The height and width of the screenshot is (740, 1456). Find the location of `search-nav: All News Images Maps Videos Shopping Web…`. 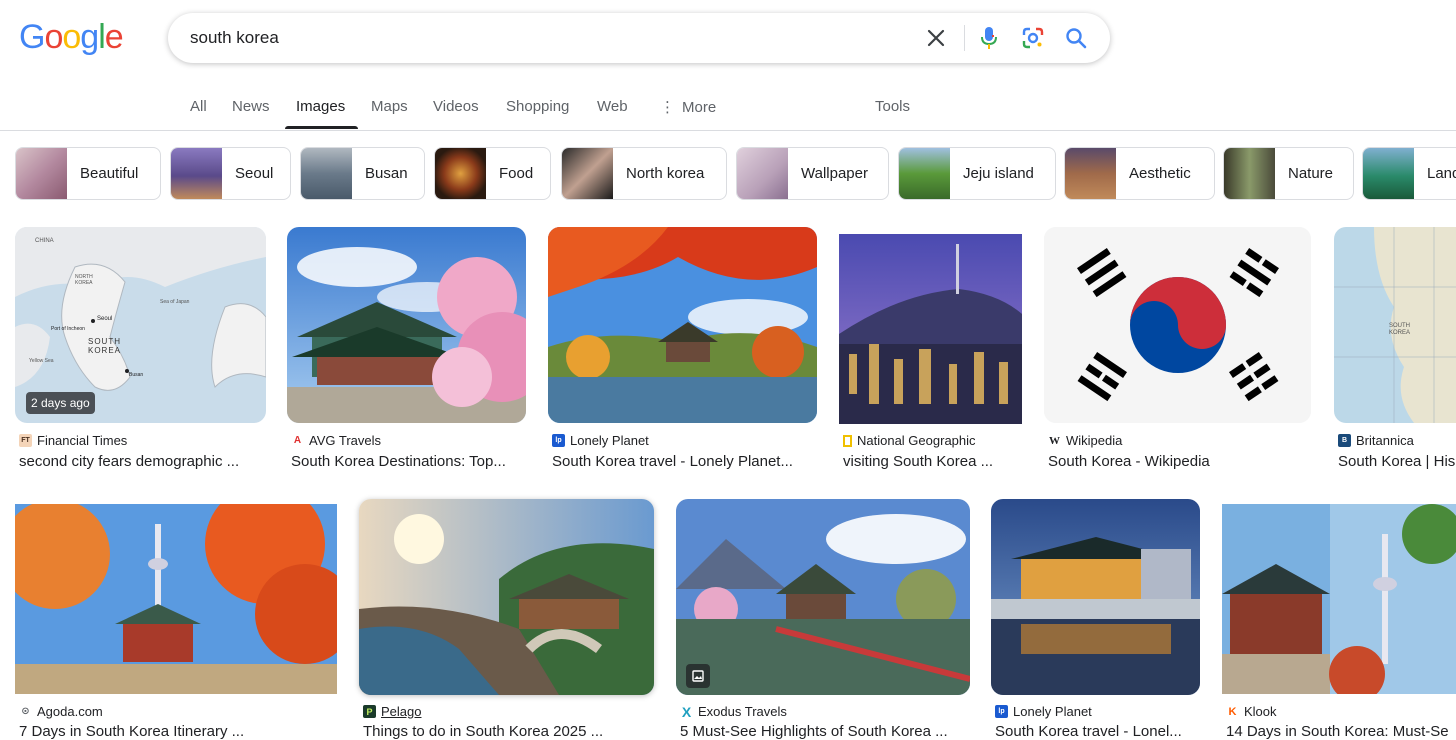

search-nav: All News Images Maps Videos Shopping Web… is located at coordinates (728, 108).